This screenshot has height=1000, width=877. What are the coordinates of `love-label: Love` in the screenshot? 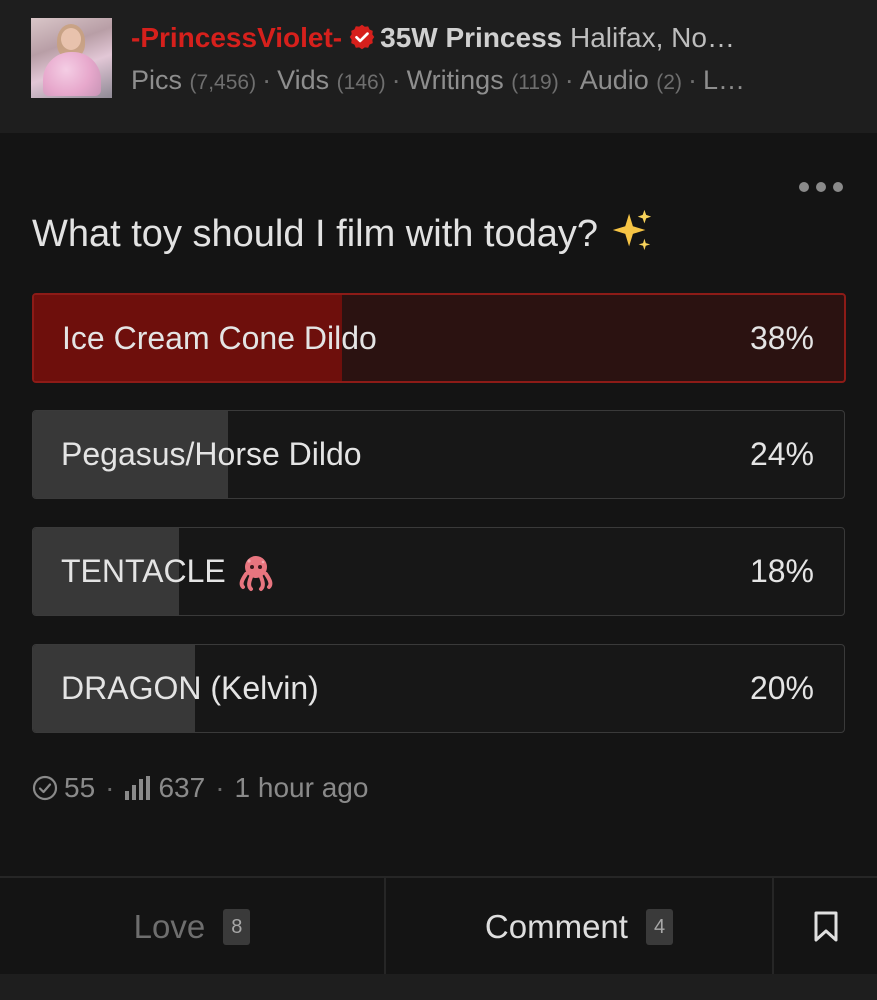 It's located at (169, 926).